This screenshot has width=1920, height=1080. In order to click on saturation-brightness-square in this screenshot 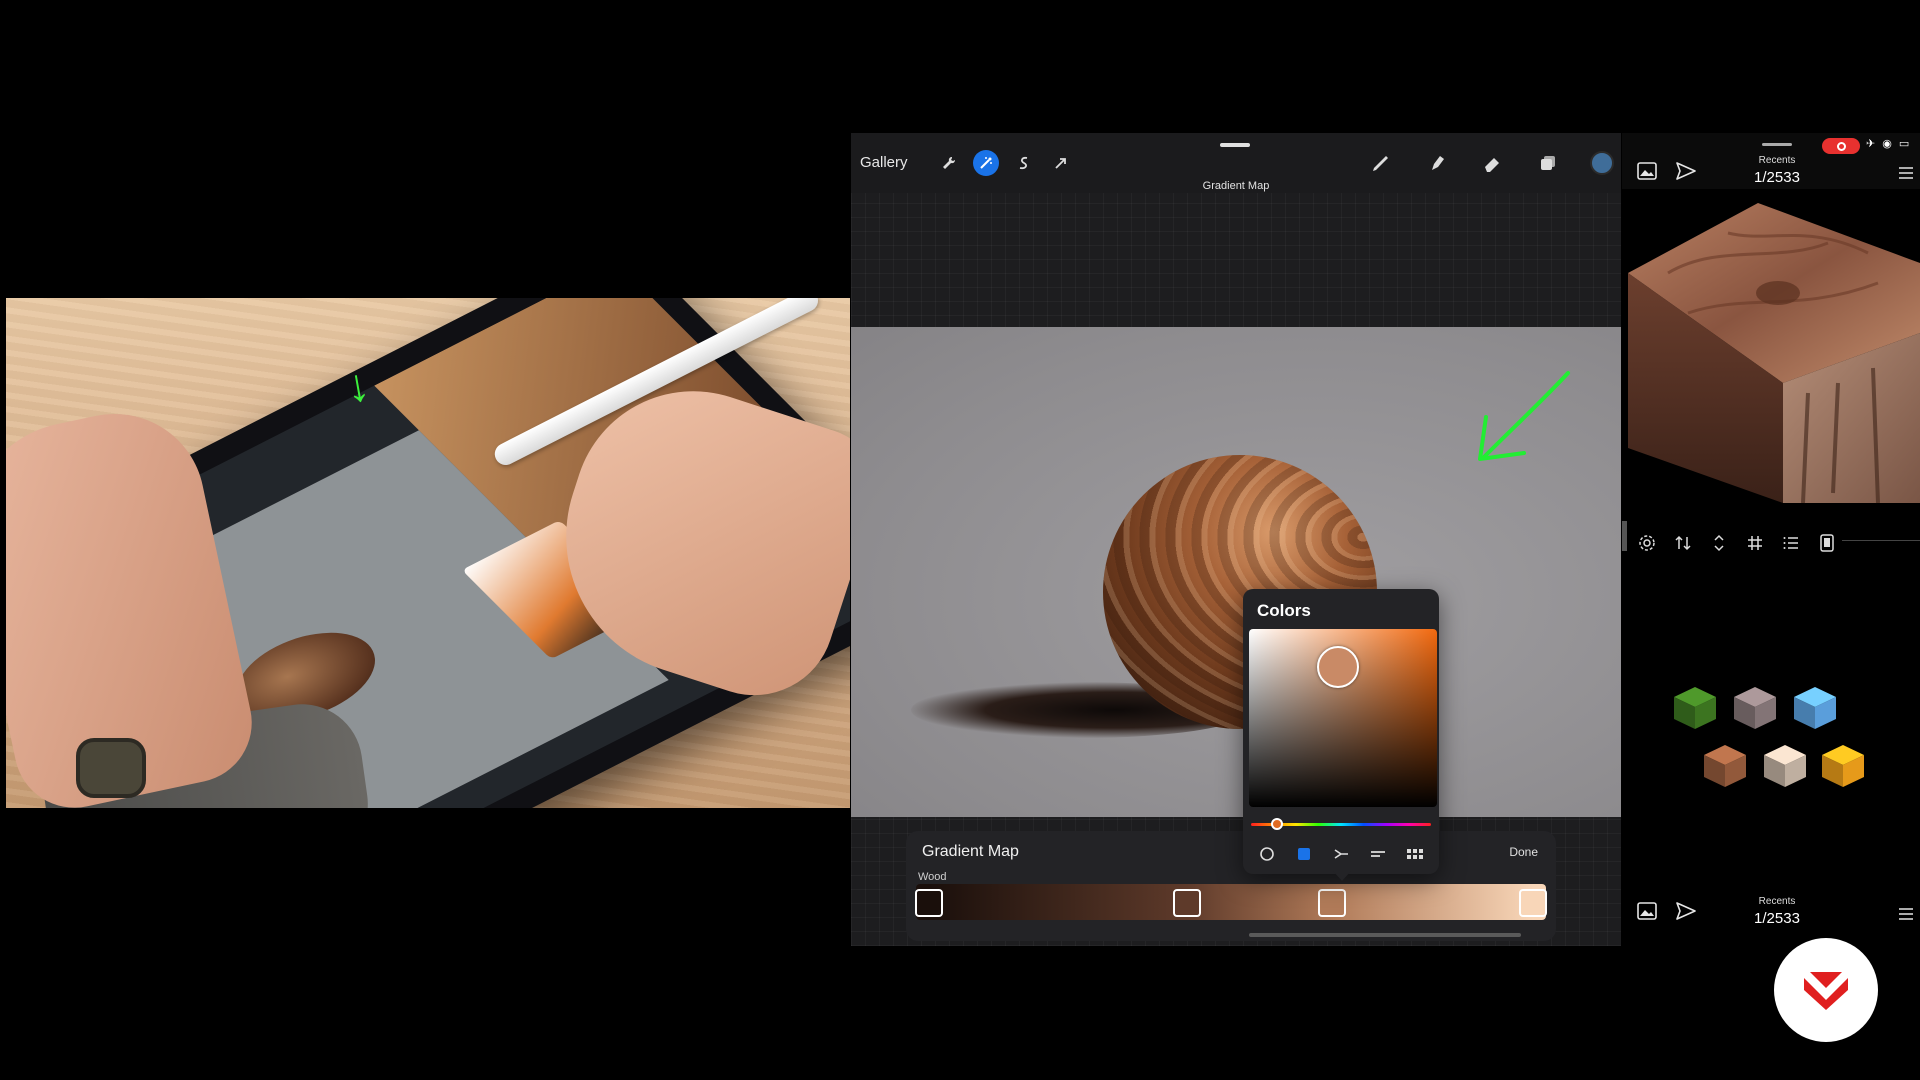, I will do `click(1343, 718)`.